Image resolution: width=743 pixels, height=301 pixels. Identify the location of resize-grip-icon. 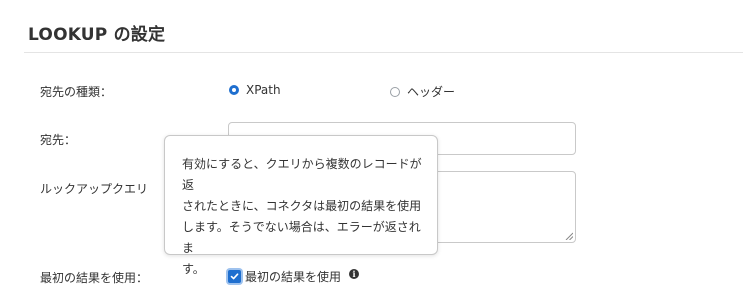
(569, 236).